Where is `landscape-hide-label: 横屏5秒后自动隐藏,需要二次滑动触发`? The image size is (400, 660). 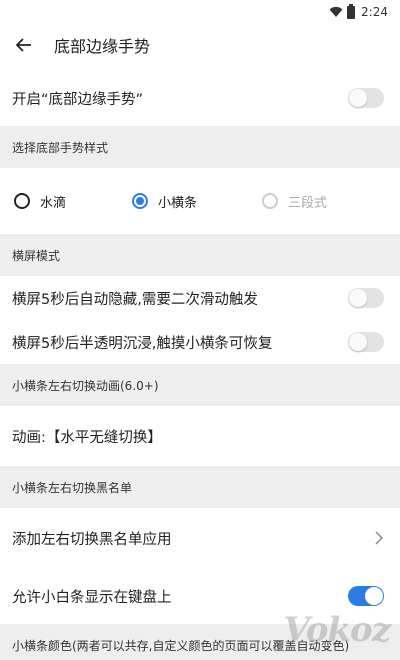
landscape-hide-label: 横屏5秒后自动隐藏,需要二次滑动触发 is located at coordinates (135, 299).